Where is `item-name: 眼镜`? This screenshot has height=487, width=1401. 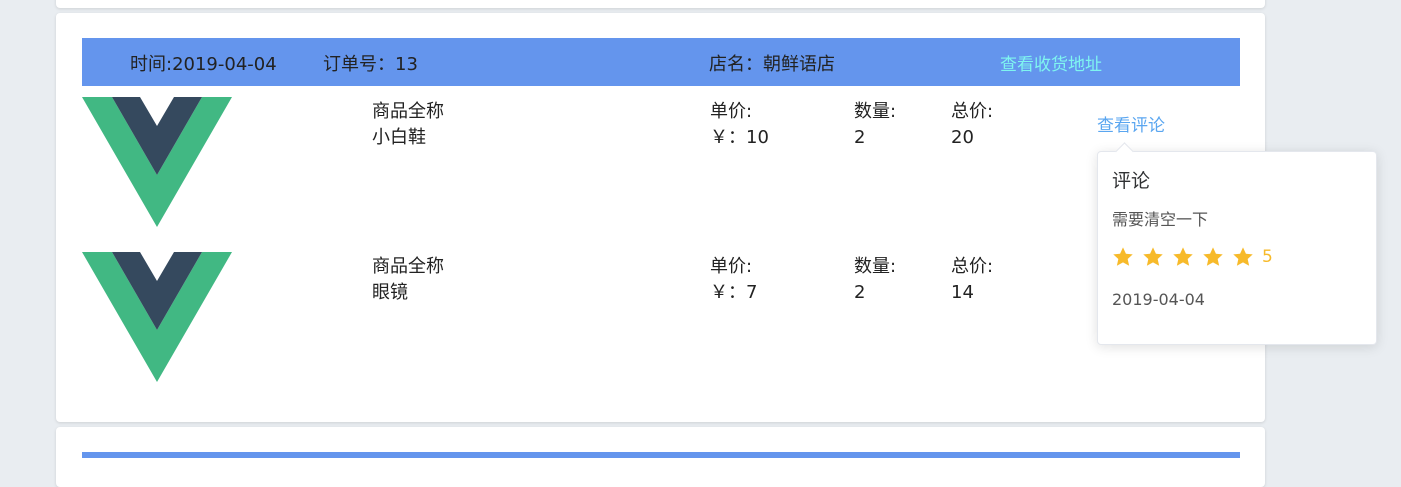
item-name: 眼镜 is located at coordinates (390, 292).